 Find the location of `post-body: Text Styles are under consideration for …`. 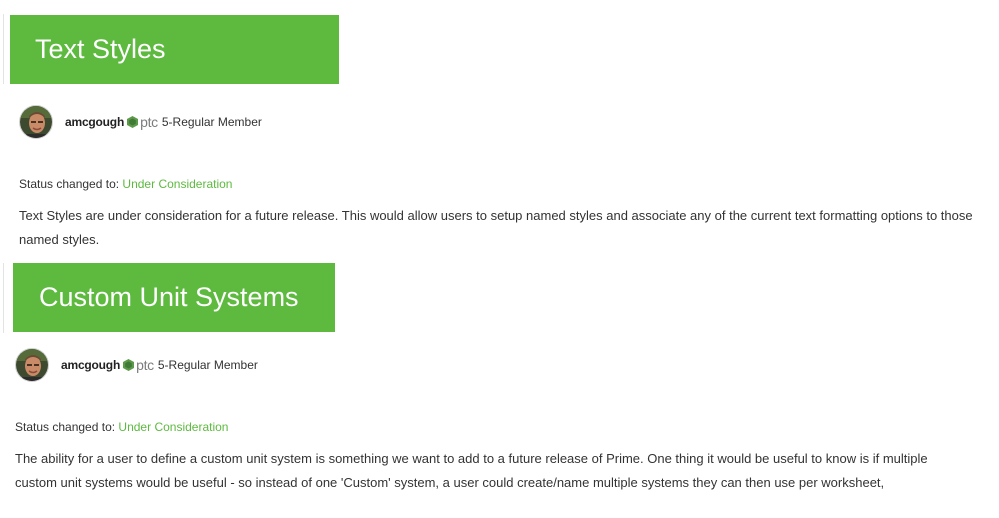

post-body: Text Styles are under consideration for … is located at coordinates (496, 227).